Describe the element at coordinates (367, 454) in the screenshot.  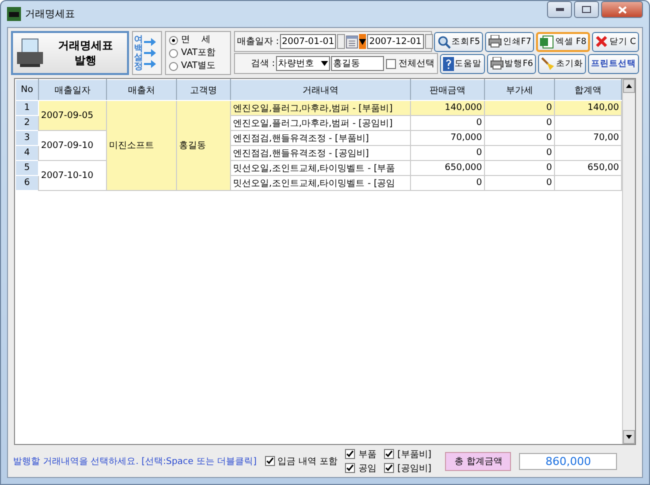
I see `checkbox-label: 부품` at that location.